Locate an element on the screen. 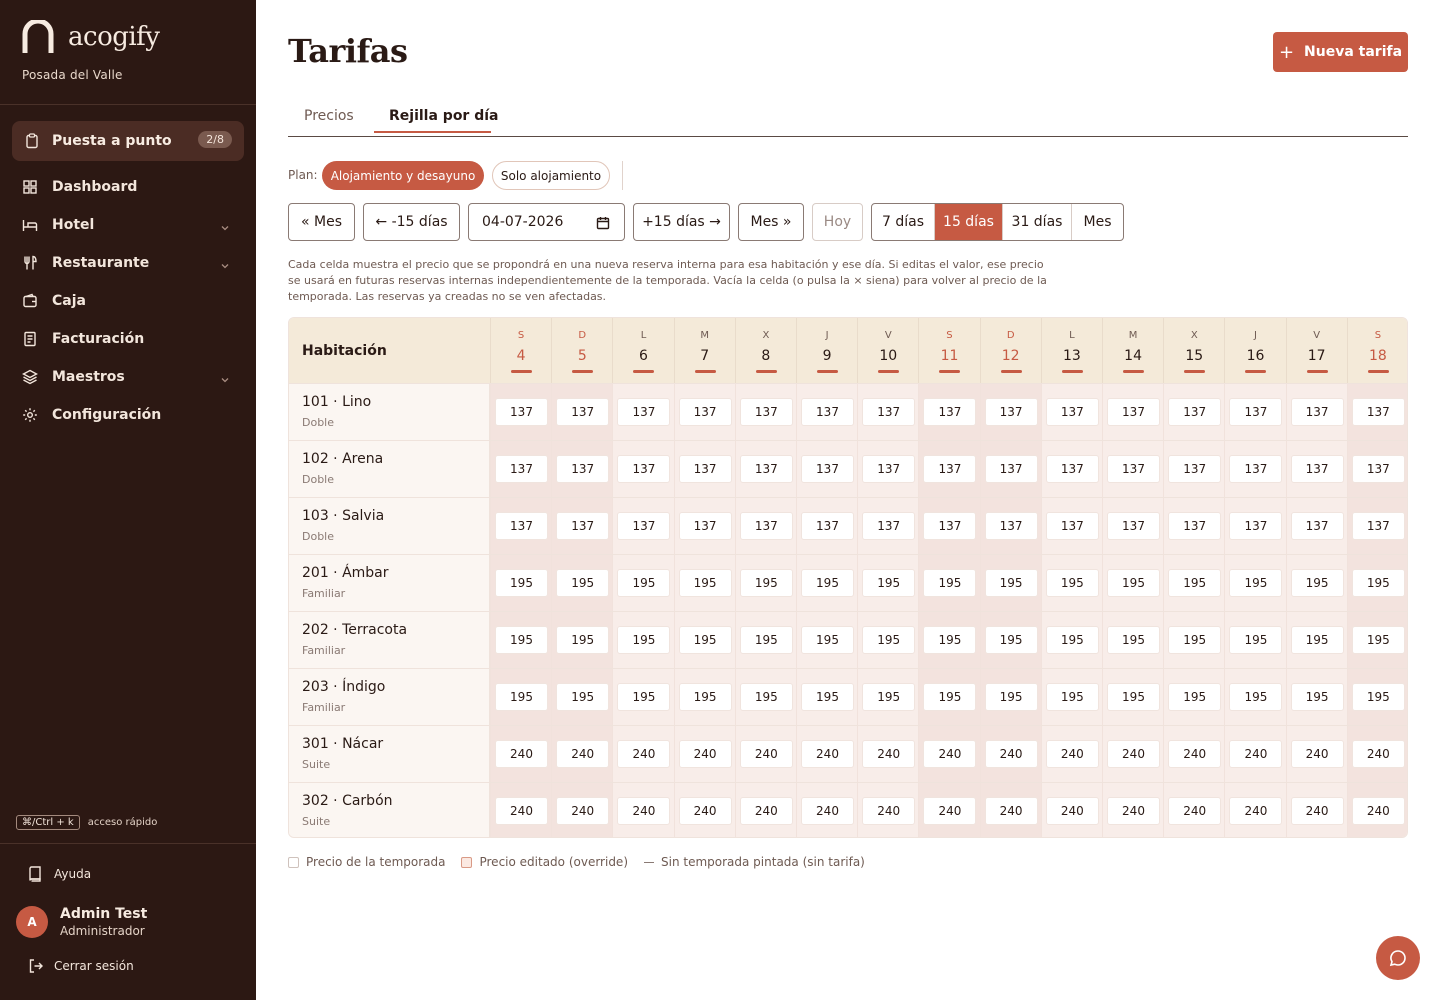  range-7-days: 7 días is located at coordinates (903, 222).